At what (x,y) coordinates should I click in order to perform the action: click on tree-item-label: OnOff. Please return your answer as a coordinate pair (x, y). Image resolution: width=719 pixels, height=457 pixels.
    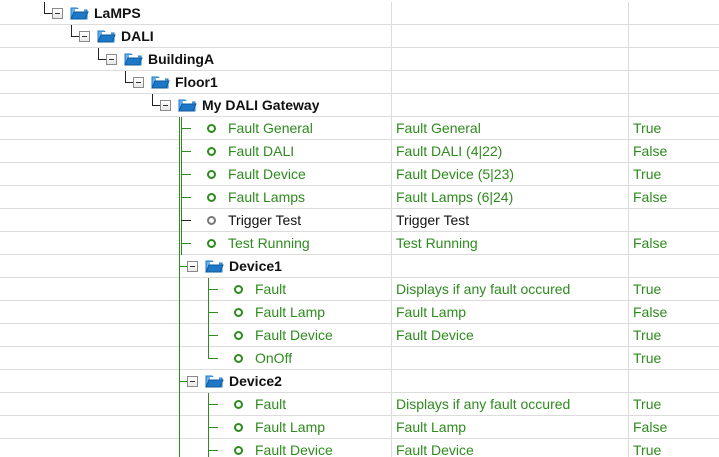
    Looking at the image, I should click on (273, 358).